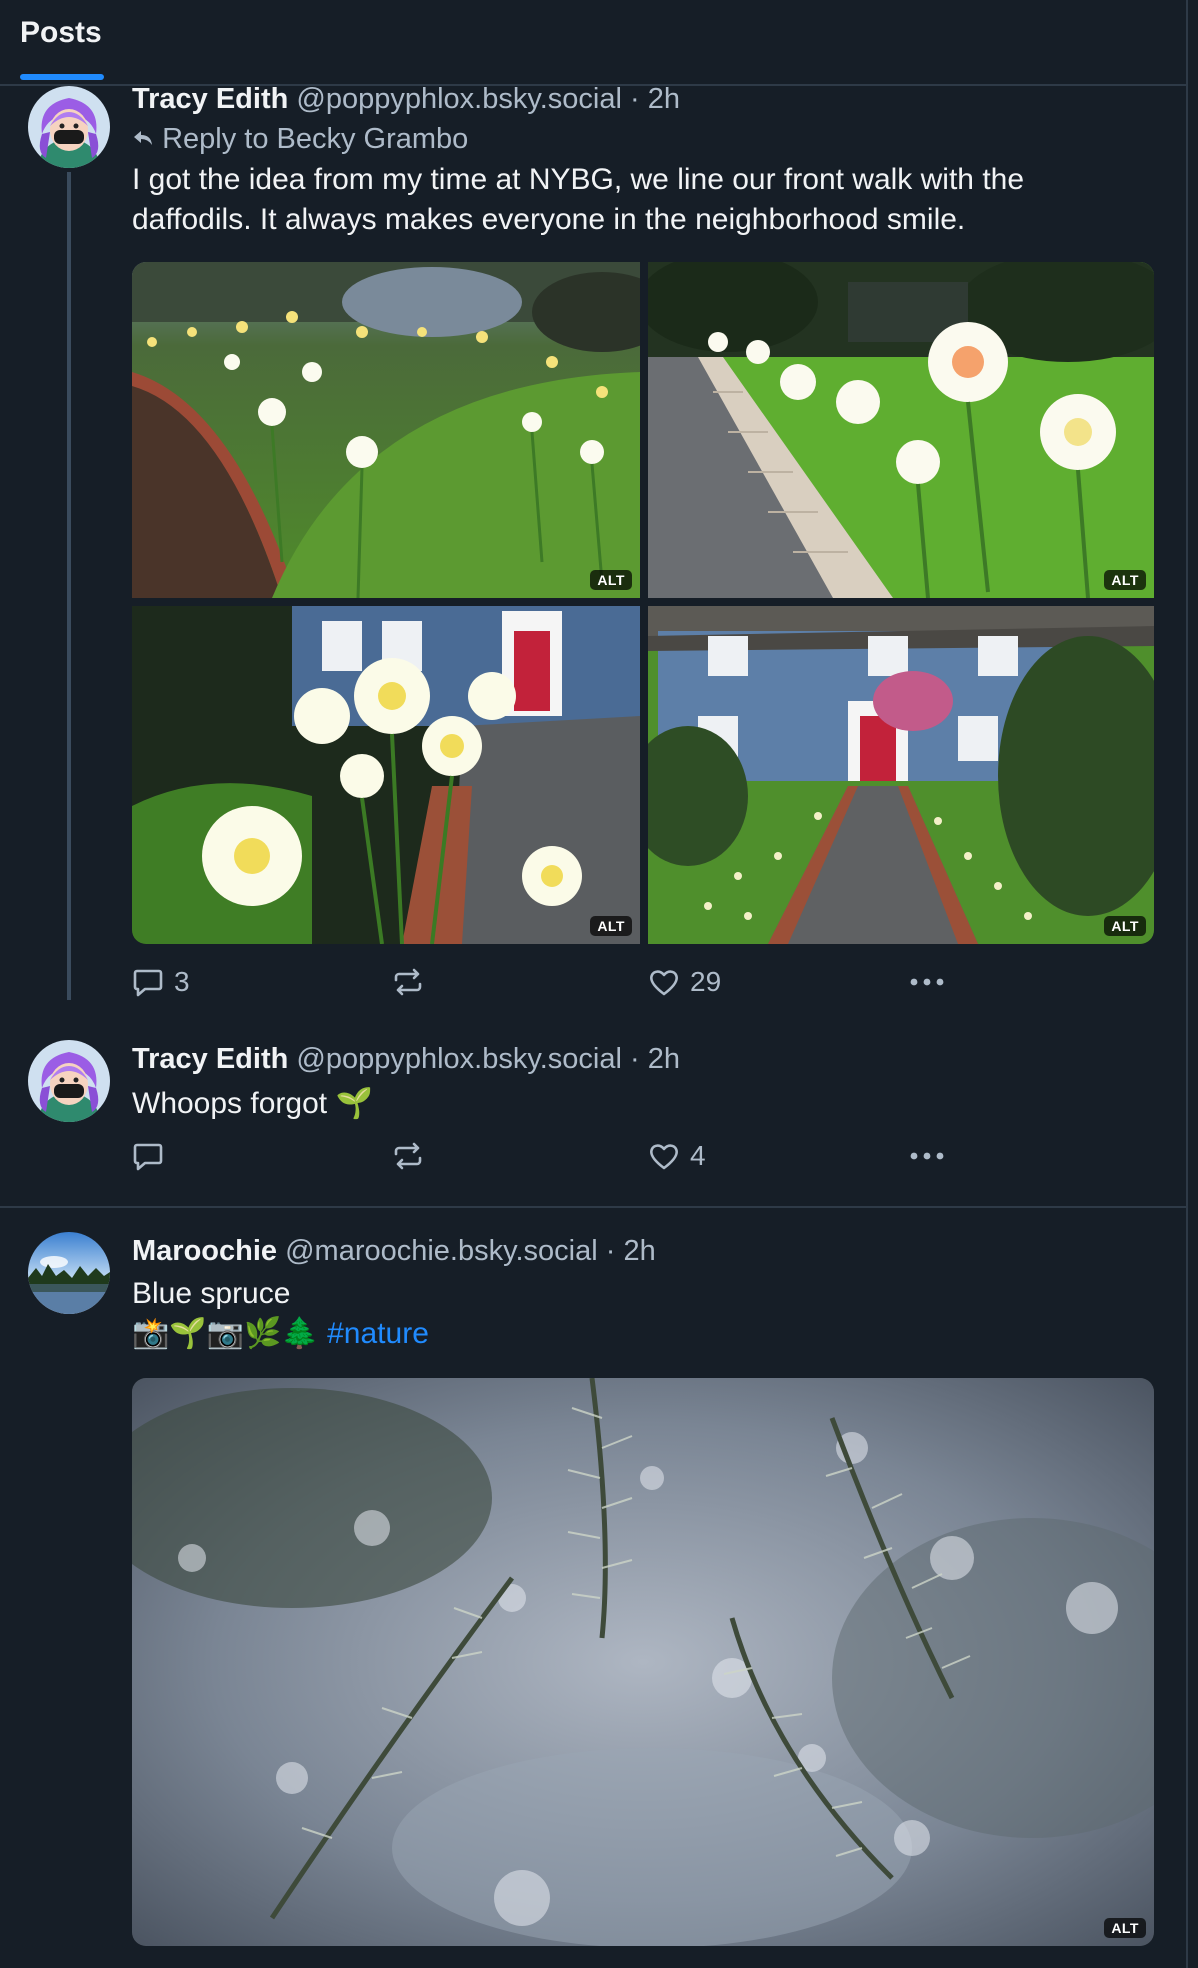  Describe the element at coordinates (252, 1103) in the screenshot. I see `post-text: Whoops forgot 🌱` at that location.